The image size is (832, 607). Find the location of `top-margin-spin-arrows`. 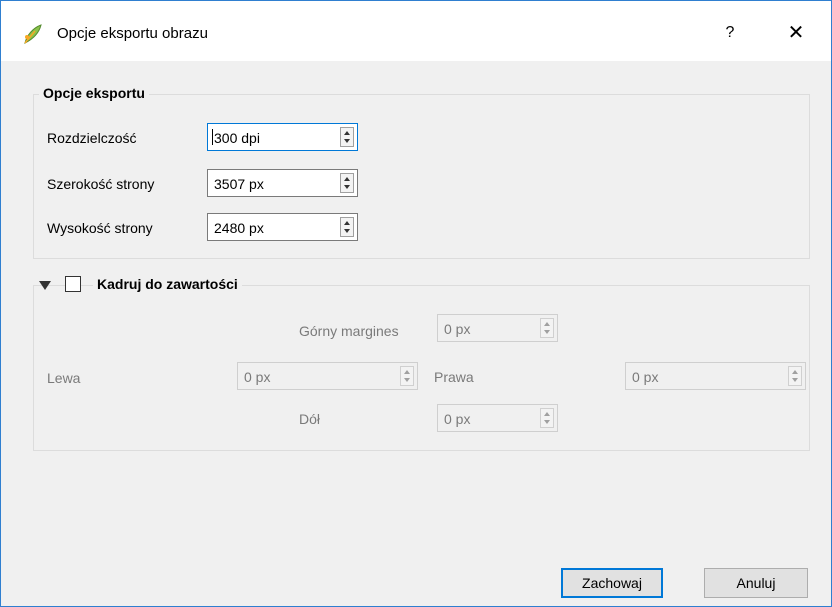

top-margin-spin-arrows is located at coordinates (547, 328).